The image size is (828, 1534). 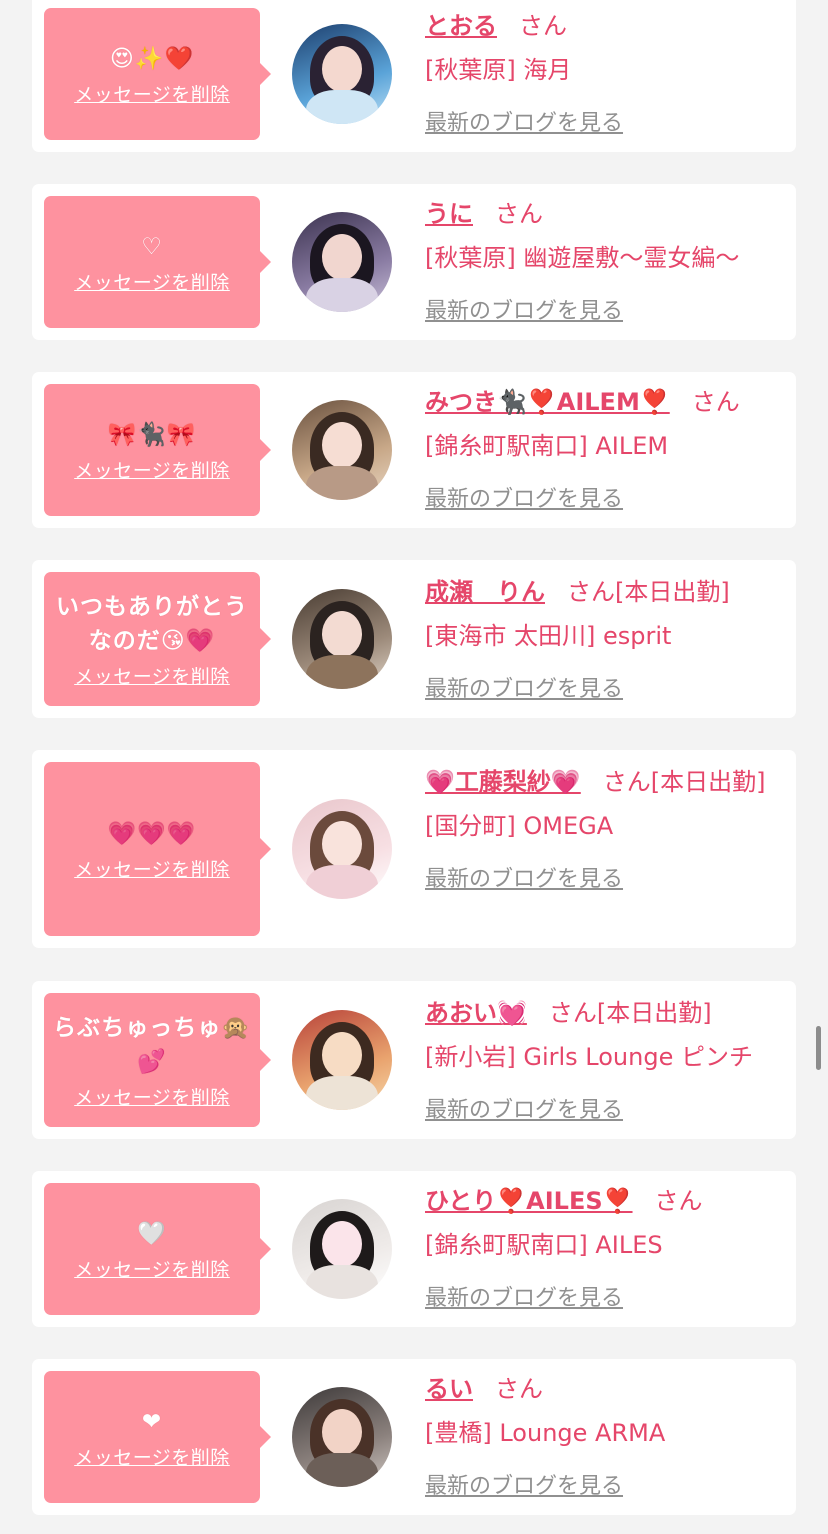 I want to click on shop-name: [国分町] OMEGA, so click(x=519, y=826).